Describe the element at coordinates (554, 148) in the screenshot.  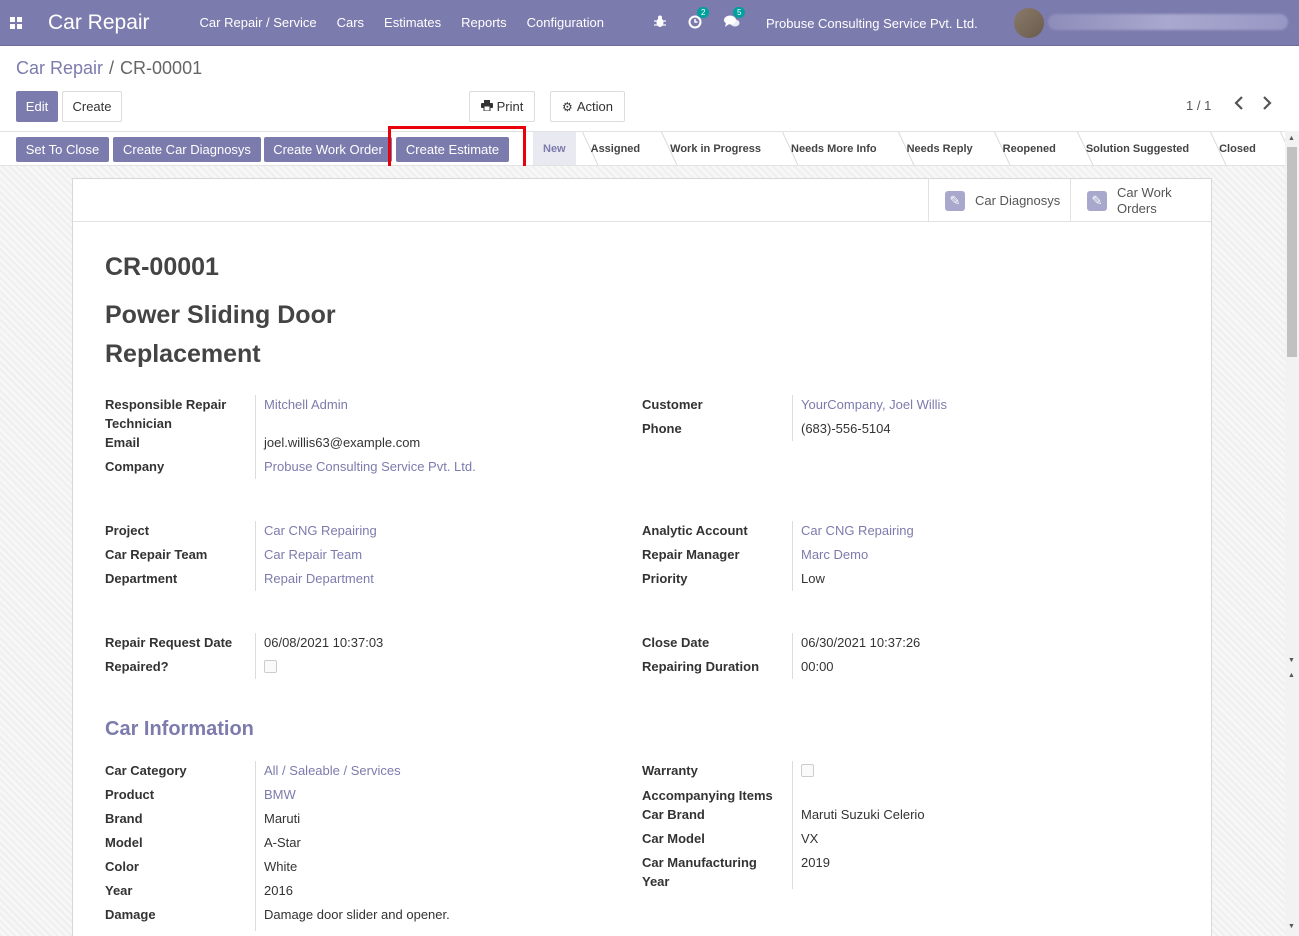
I see `stage-new: New` at that location.